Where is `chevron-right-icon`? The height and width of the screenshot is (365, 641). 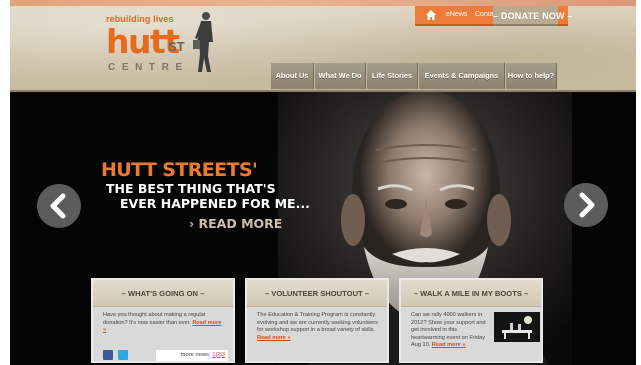
chevron-right-icon is located at coordinates (587, 205).